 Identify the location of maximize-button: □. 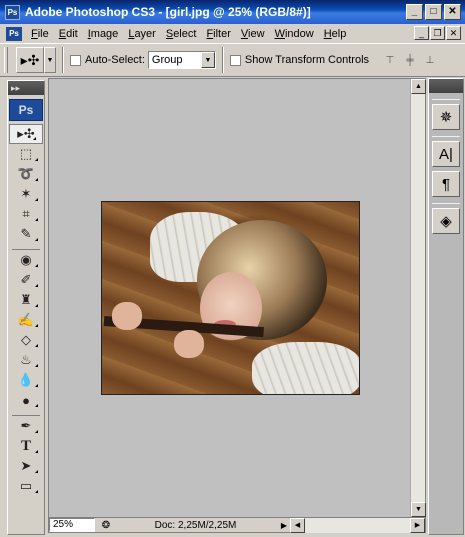
(433, 12).